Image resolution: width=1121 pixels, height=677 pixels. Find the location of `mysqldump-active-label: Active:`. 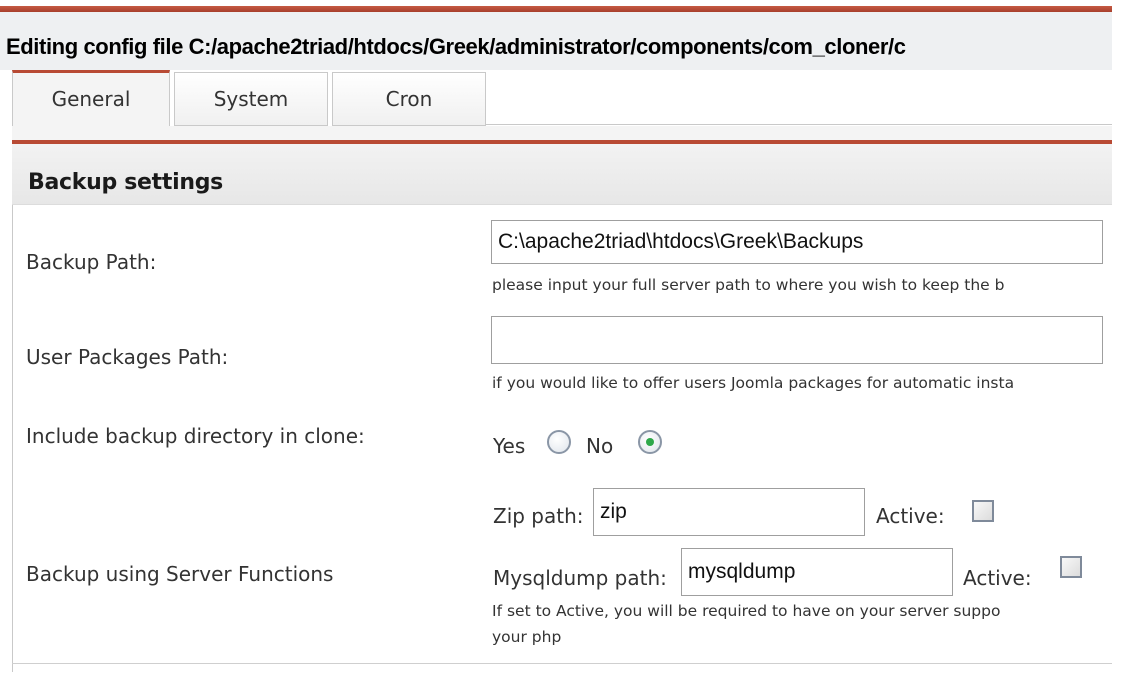

mysqldump-active-label: Active: is located at coordinates (997, 578).